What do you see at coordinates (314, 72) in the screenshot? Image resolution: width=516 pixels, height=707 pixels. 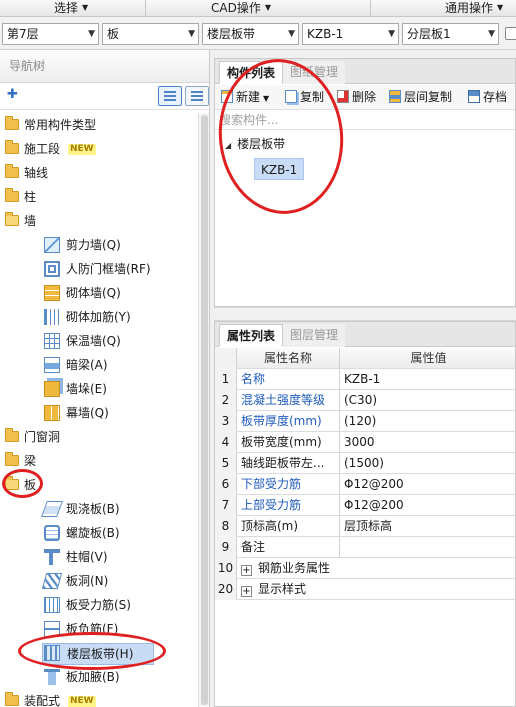 I see `tab-drawing-management: 图纸管理` at bounding box center [314, 72].